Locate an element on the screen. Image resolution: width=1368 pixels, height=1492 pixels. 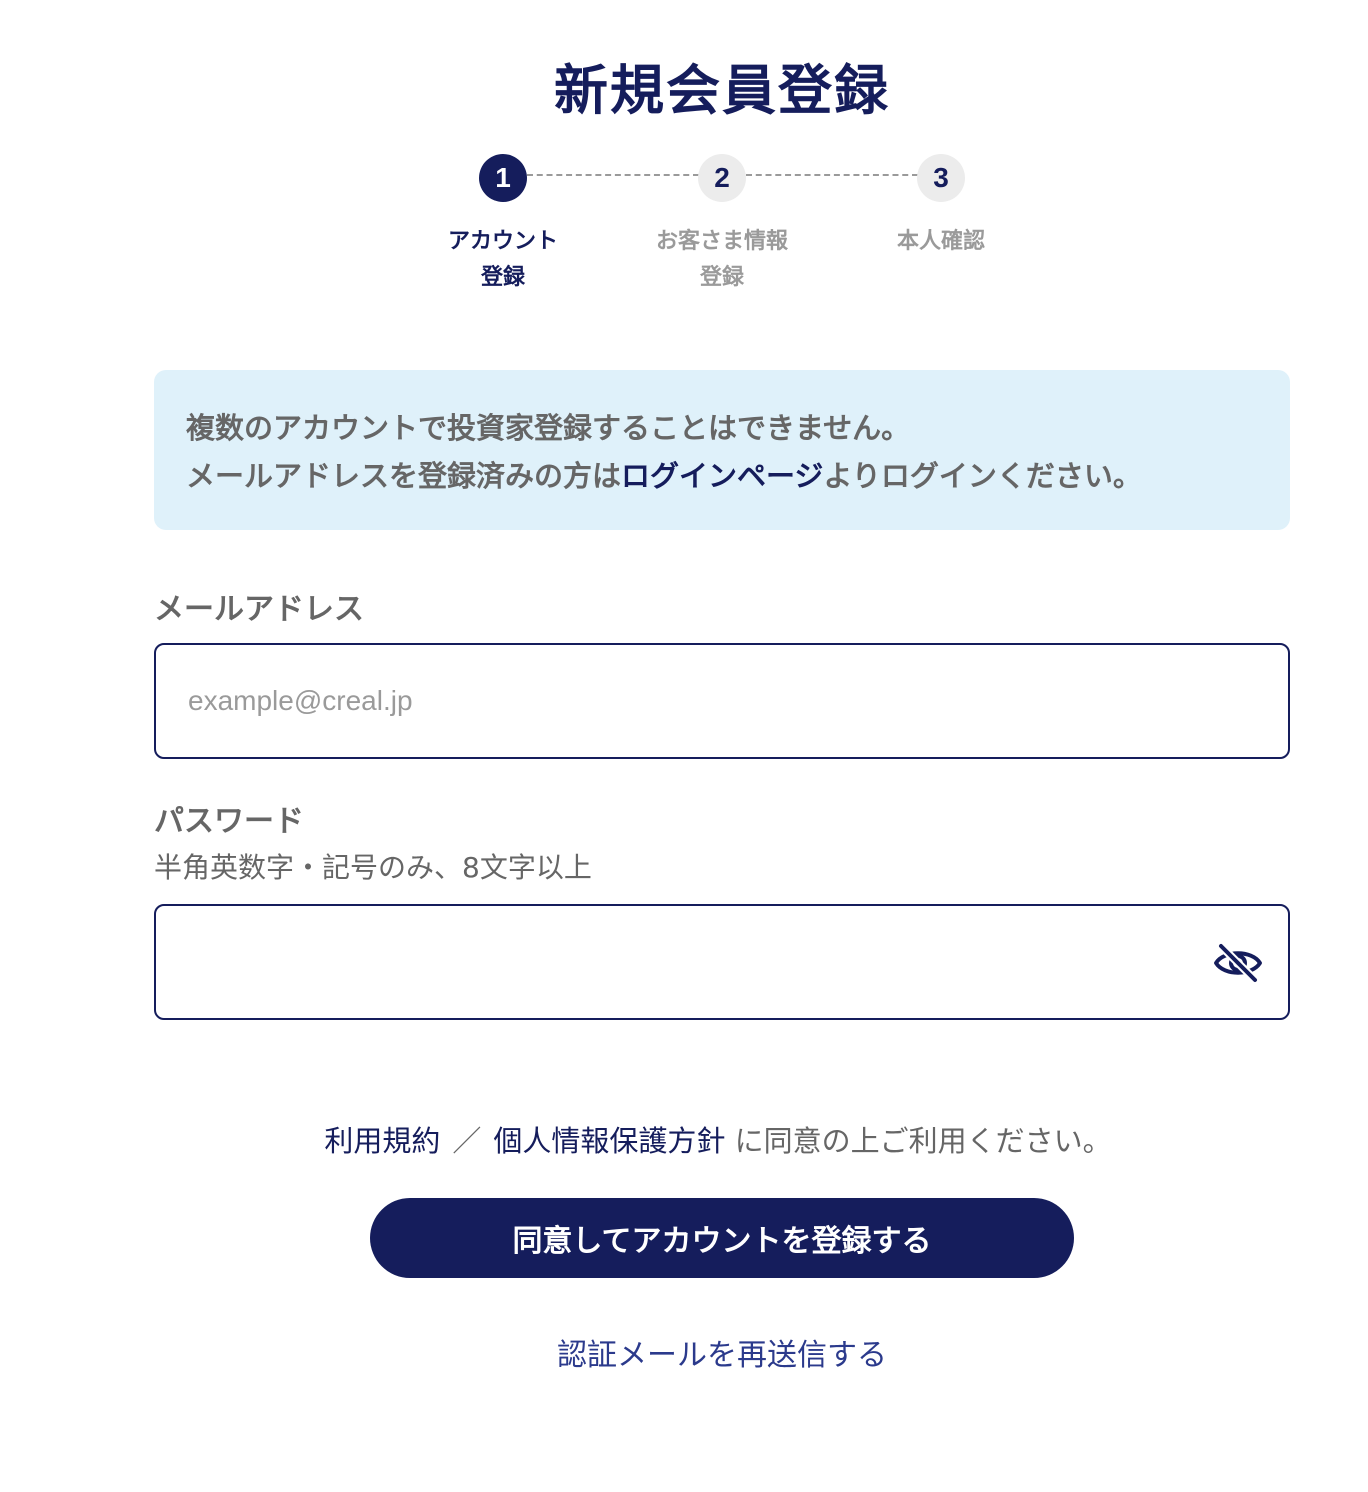
agreement-text: 利用規約 ／ 個人情報保護方針 に同意の上ご利用ください。 is located at coordinates (684, 1139).